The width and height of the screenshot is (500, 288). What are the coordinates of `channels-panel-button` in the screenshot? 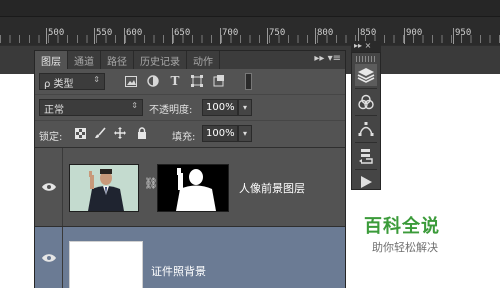 It's located at (366, 102).